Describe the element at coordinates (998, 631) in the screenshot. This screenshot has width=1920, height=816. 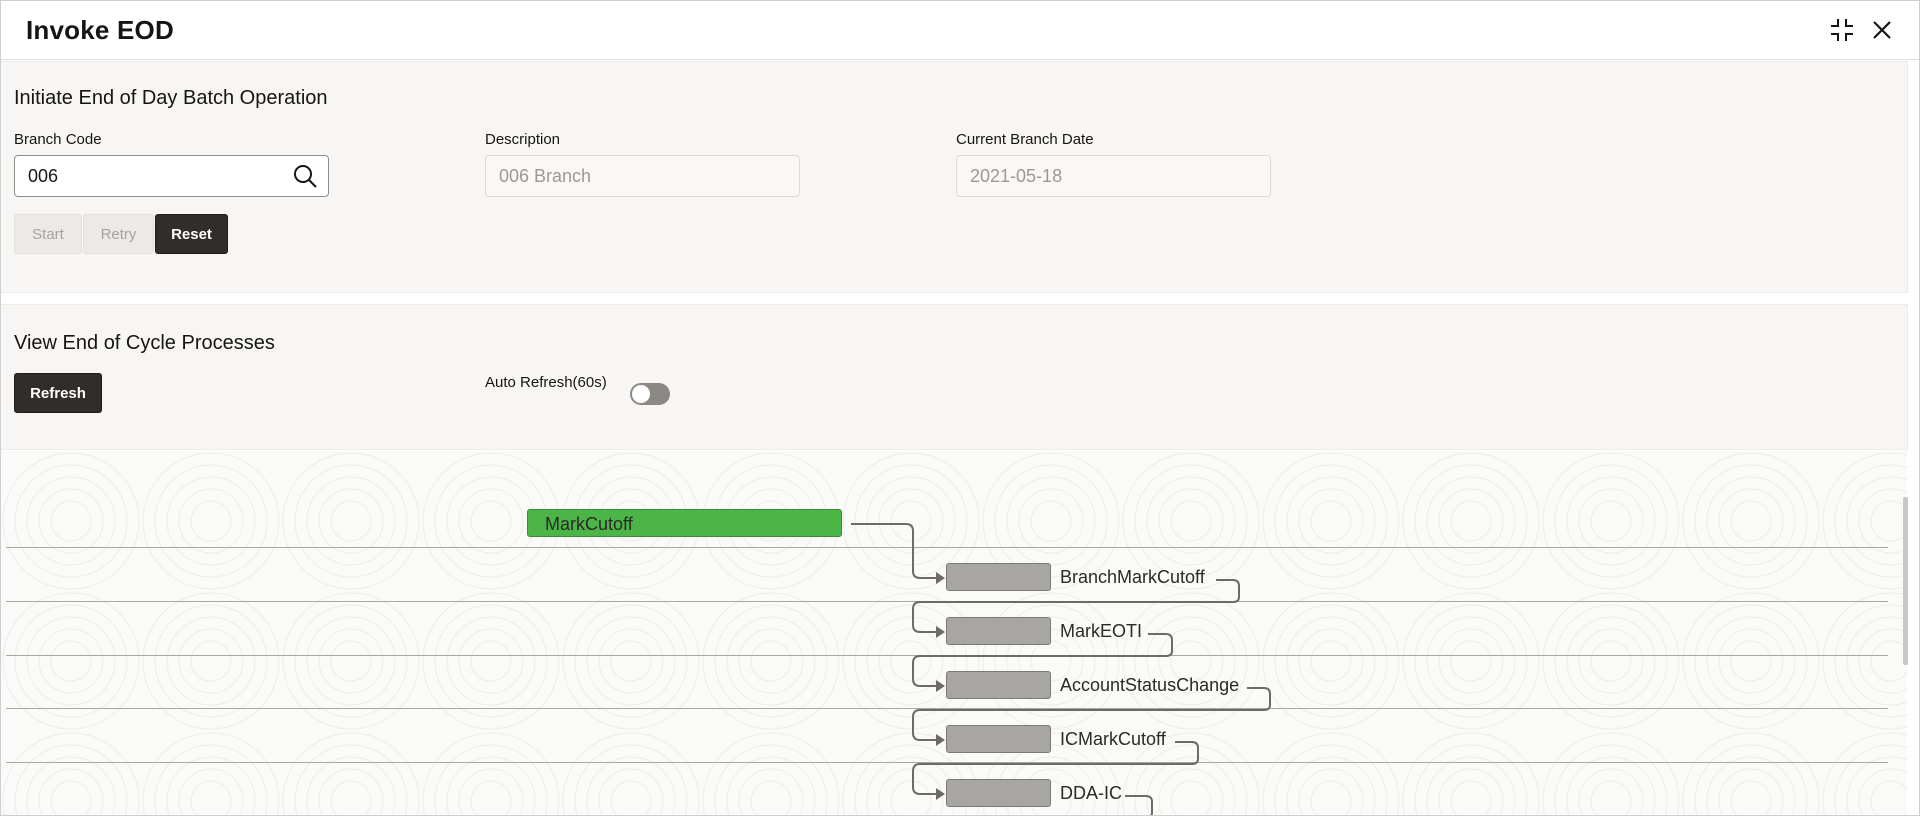
I see `process-node-markeoti` at that location.